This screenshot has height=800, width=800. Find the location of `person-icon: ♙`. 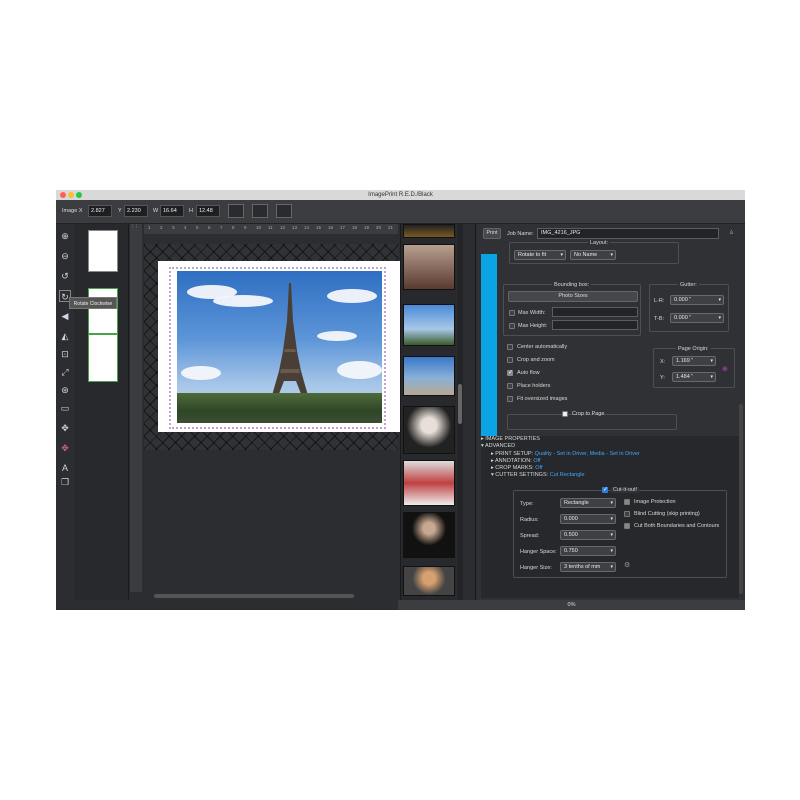

person-icon: ♙ is located at coordinates (731, 233).